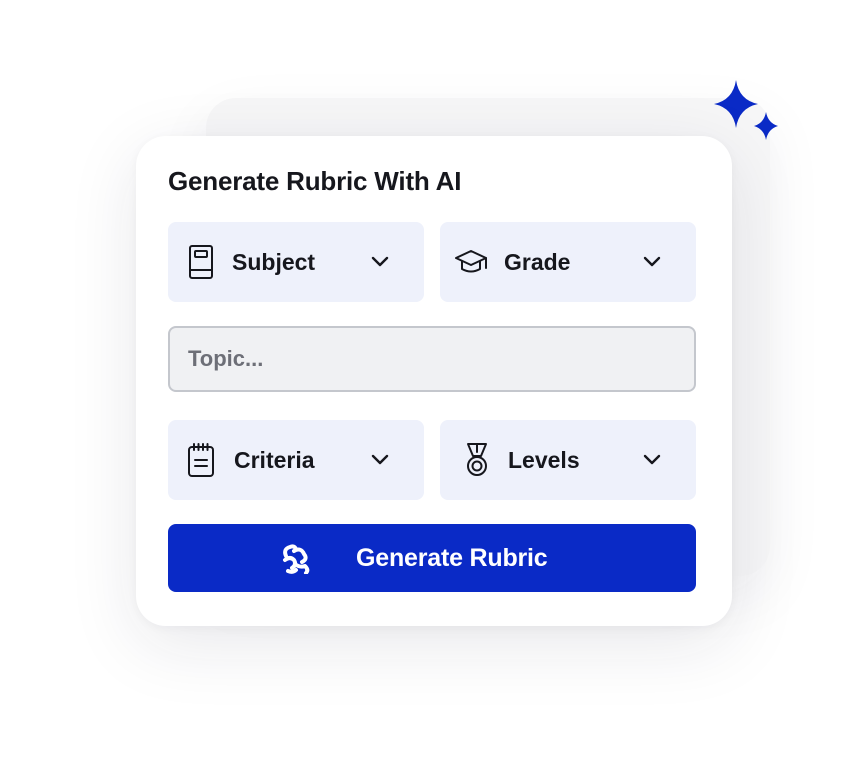 This screenshot has width=868, height=762. I want to click on levels-select: Levels, so click(568, 460).